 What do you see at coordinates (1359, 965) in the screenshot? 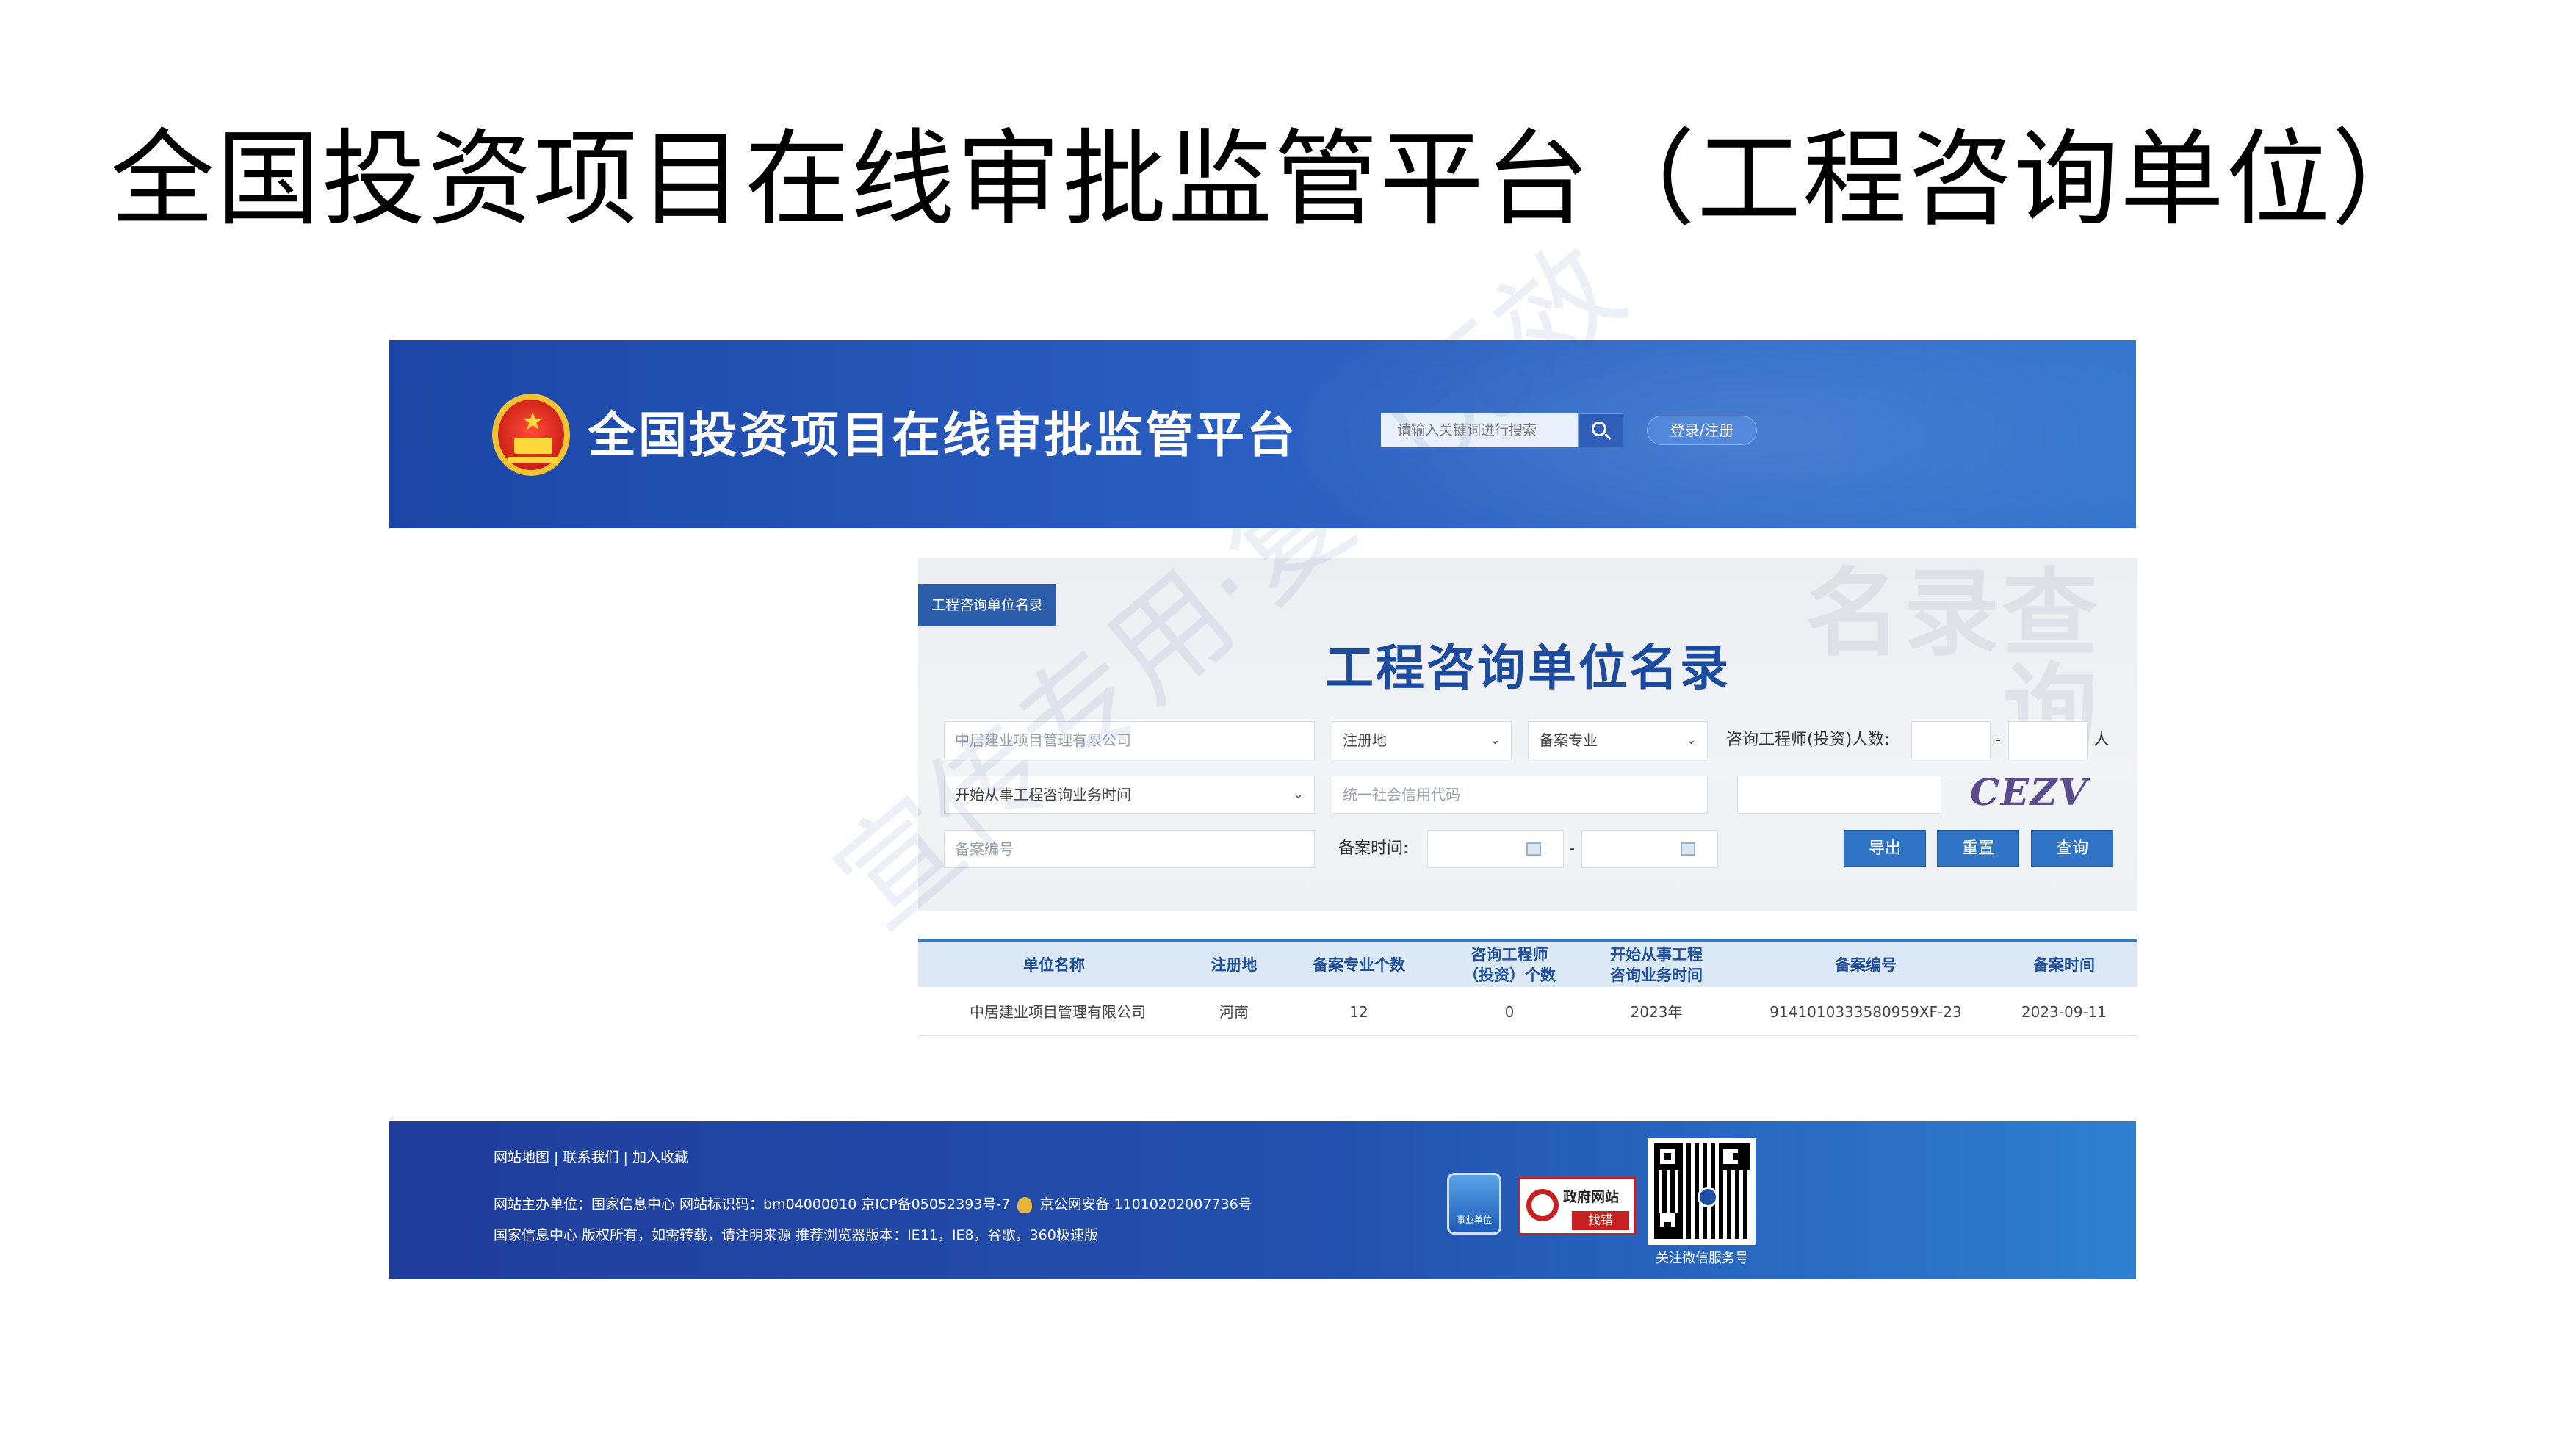
I see `column-header-specialty-count: 备案专业个数` at bounding box center [1359, 965].